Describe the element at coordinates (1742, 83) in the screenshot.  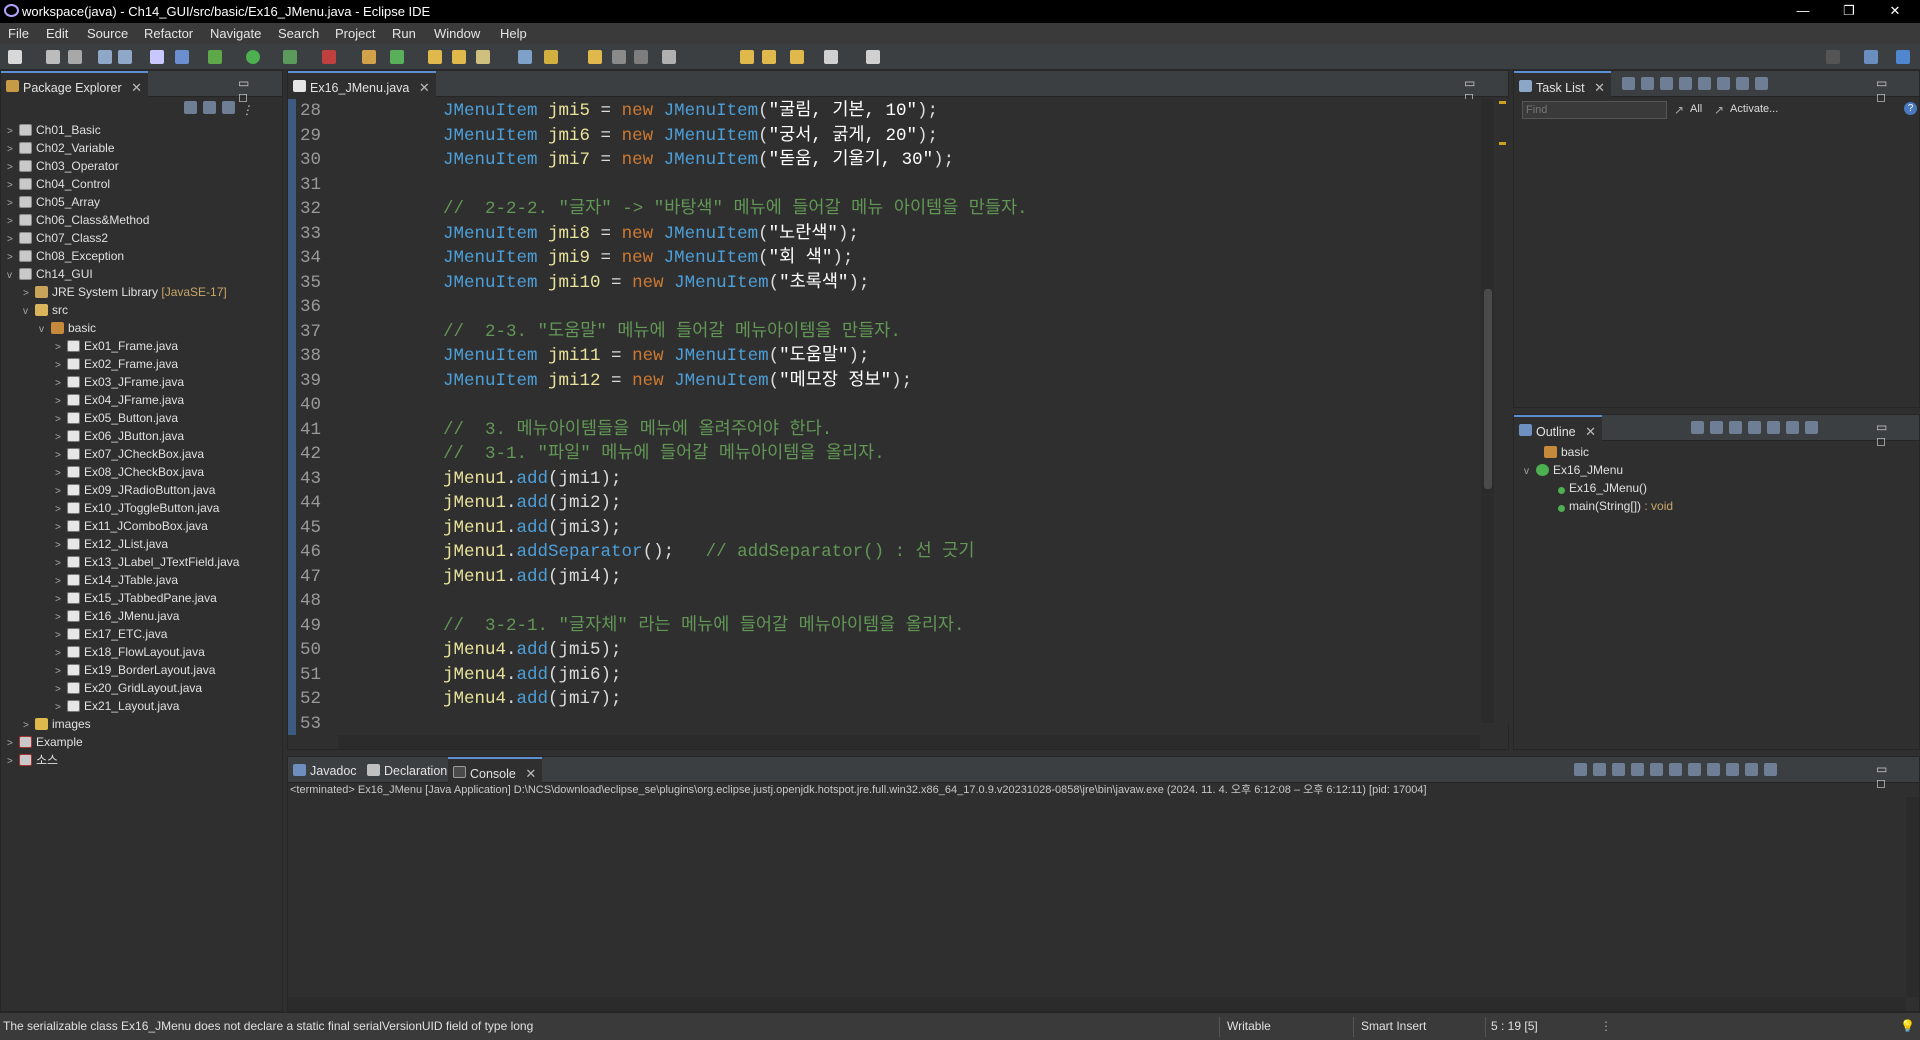
I see `hide-completed-icon` at that location.